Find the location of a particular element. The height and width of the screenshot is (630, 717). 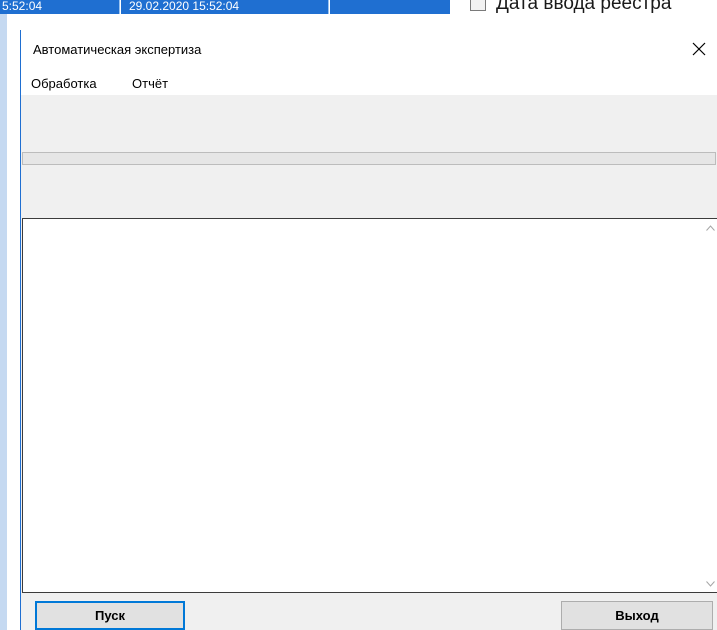

background-column-header: Дата ввода реестра is located at coordinates (584, 7).